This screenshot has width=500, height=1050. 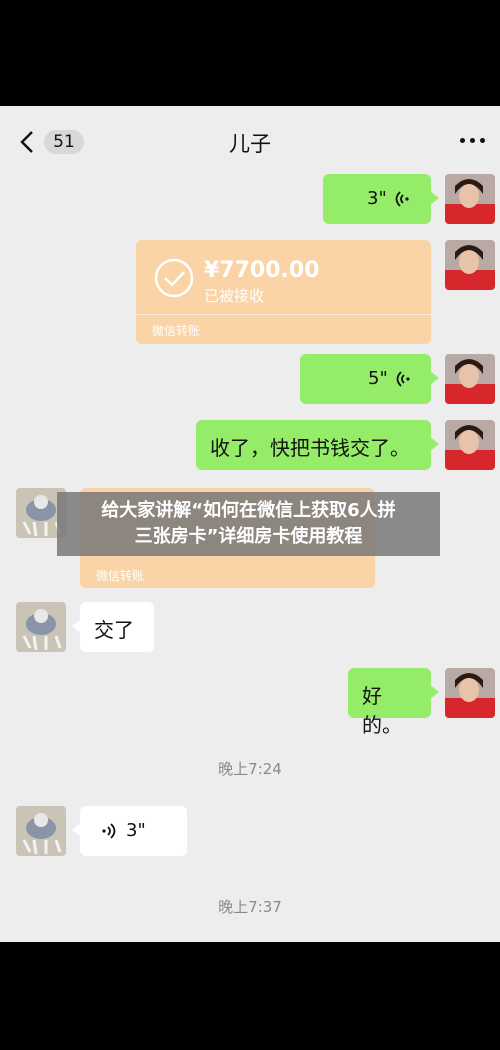 I want to click on text-message-bubble: 好的。, so click(x=393, y=702).